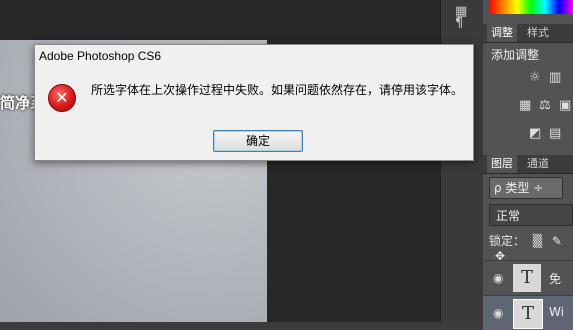  I want to click on lock-pixels-icon: ▒, so click(537, 241).